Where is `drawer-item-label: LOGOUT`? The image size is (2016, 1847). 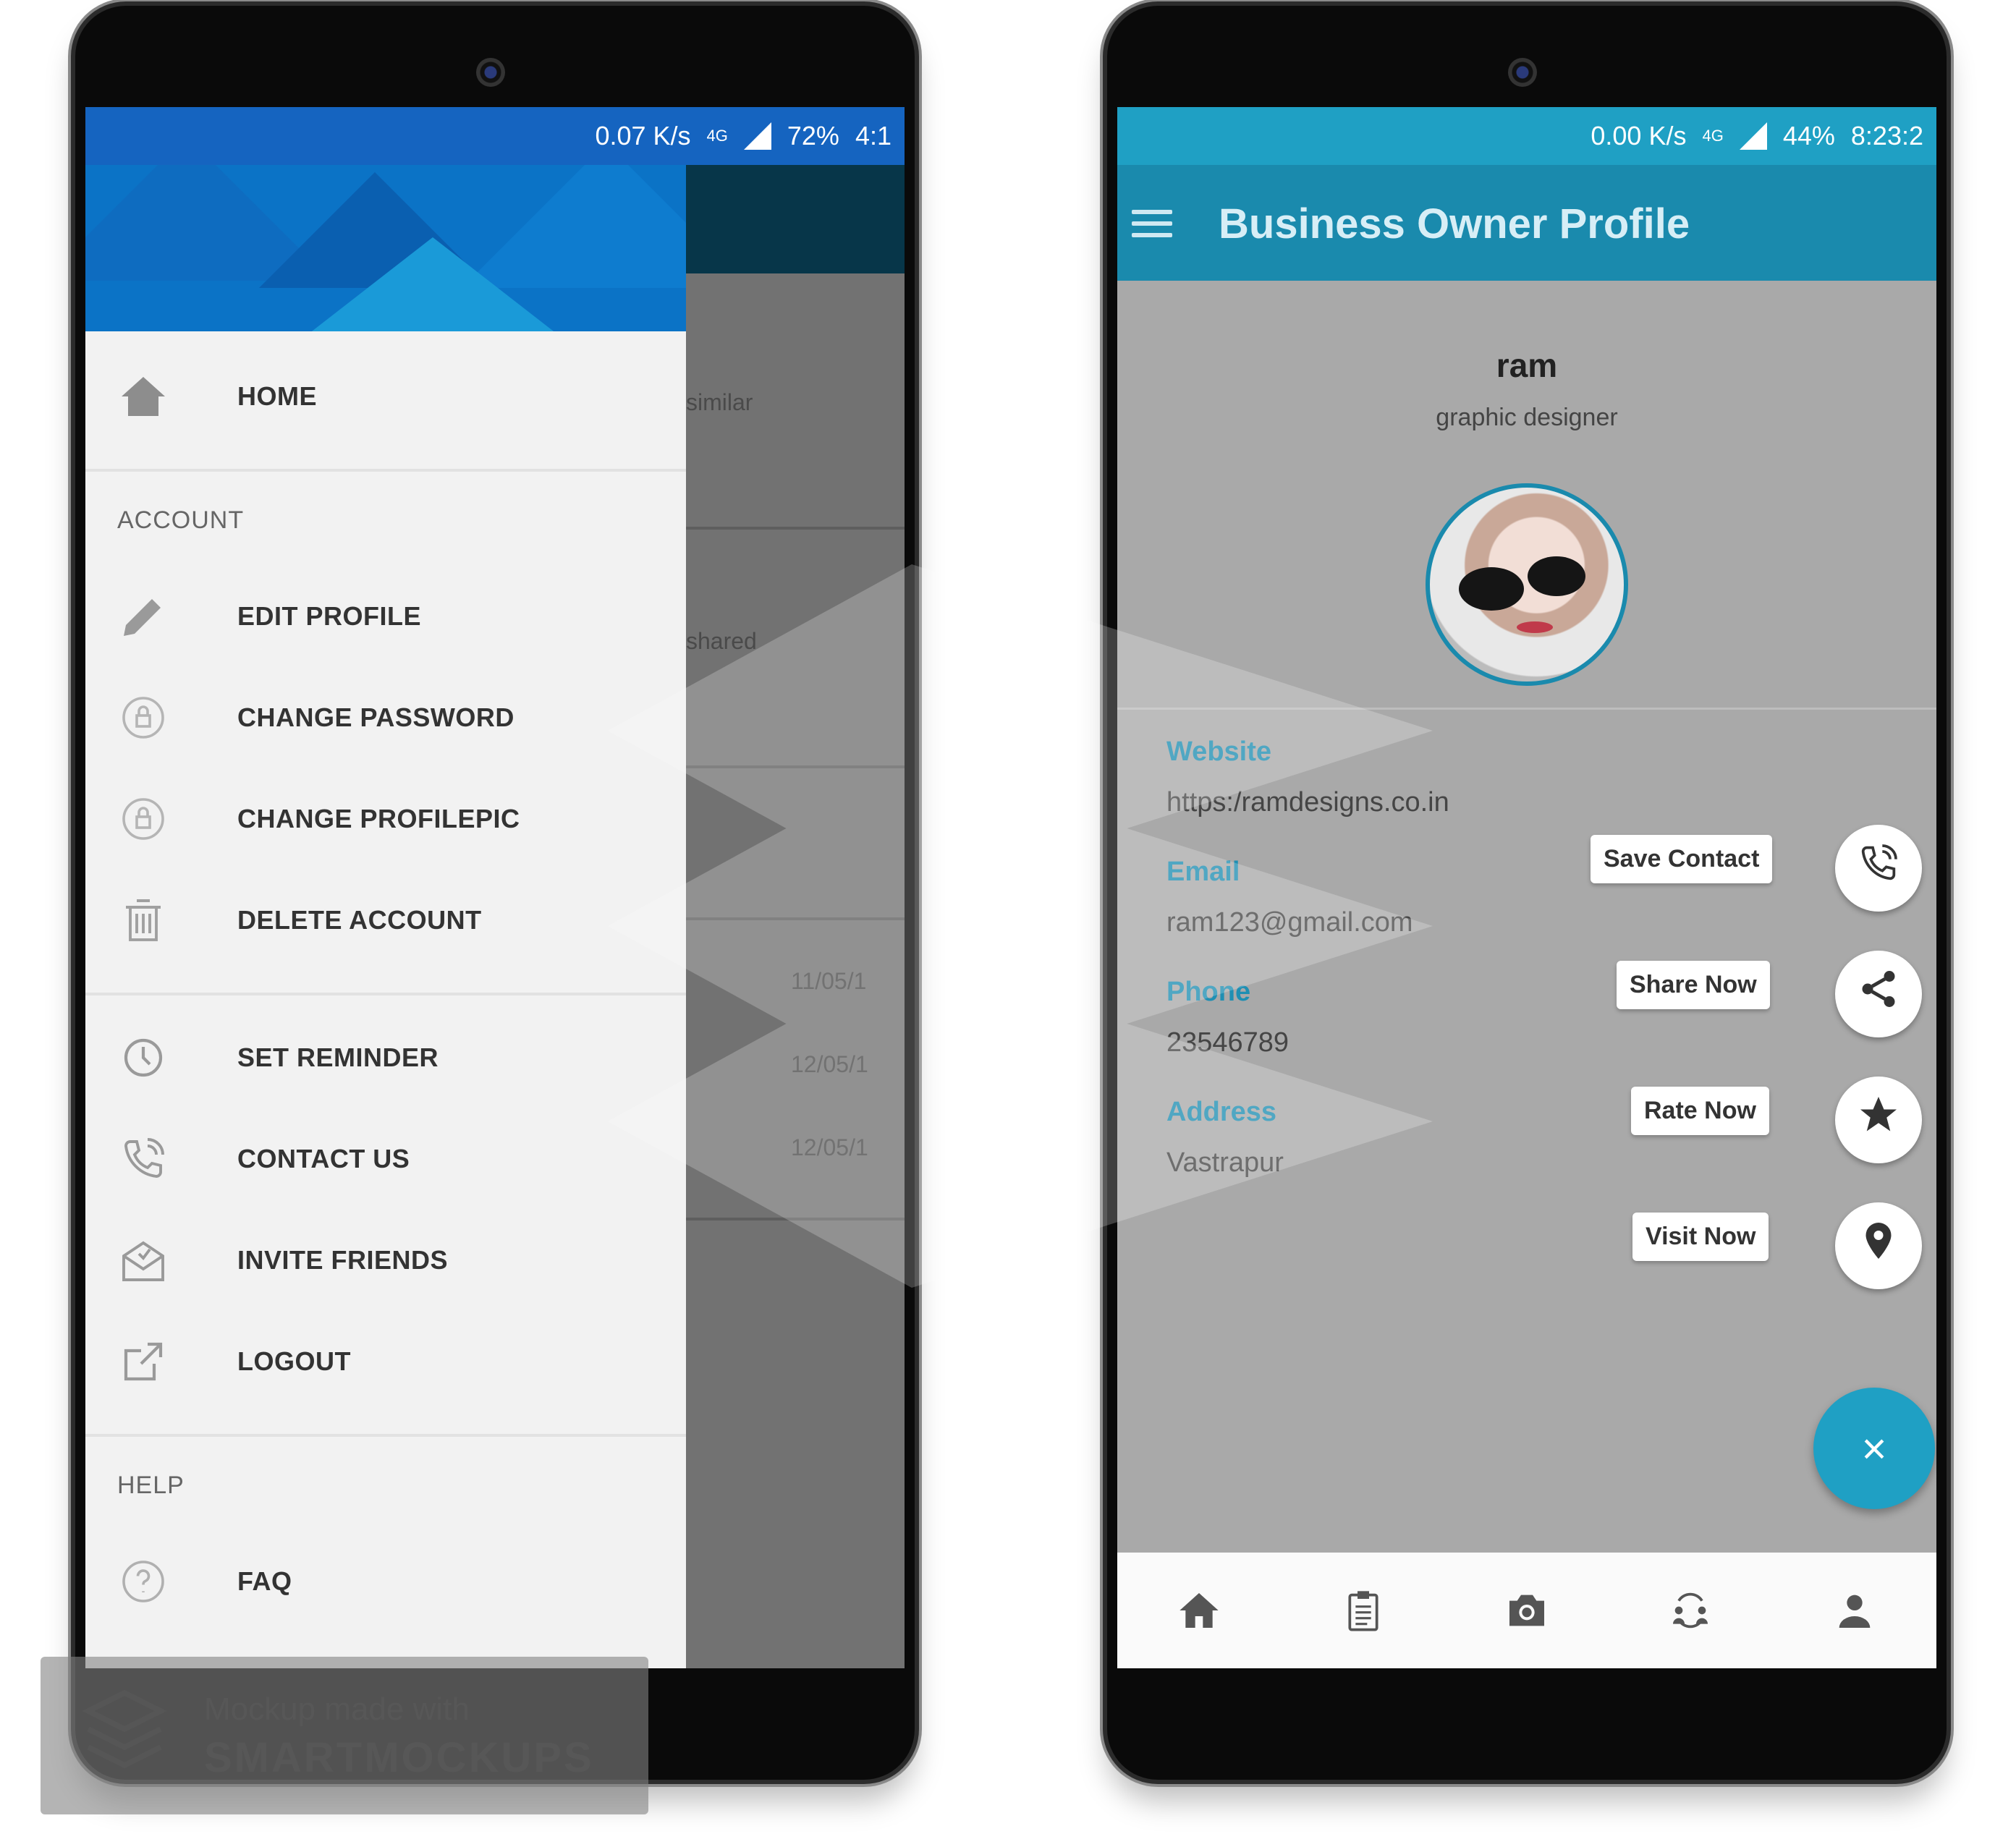
drawer-item-label: LOGOUT is located at coordinates (294, 1361).